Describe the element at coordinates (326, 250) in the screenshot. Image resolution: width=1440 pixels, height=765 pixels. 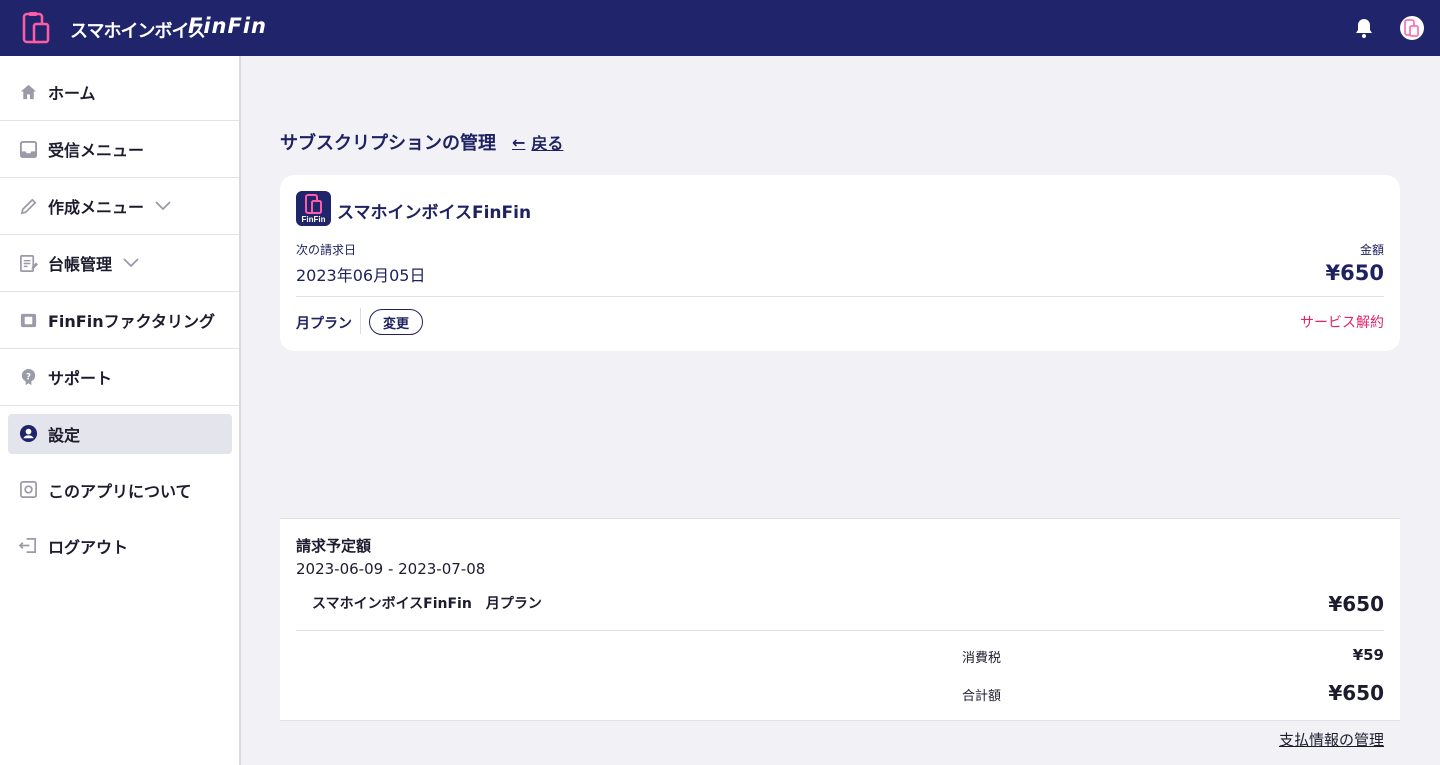
I see `next-billing-label: 次の請求日` at that location.